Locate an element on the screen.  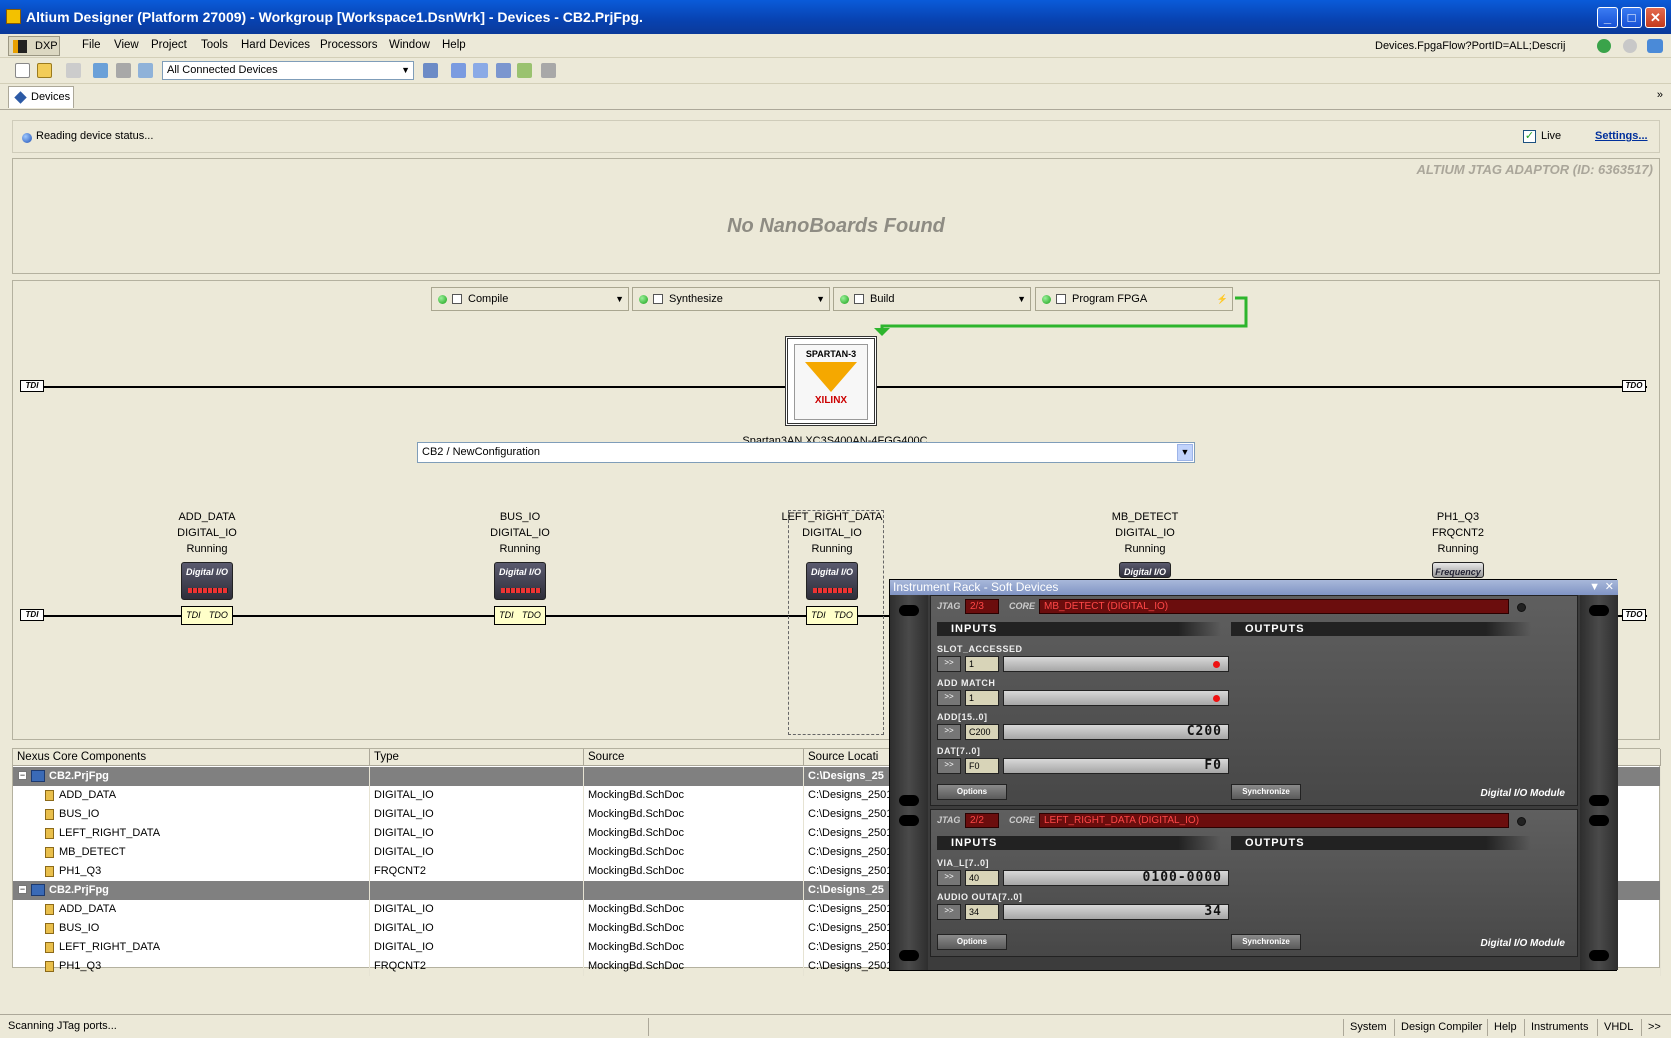
menu-project: Project is located at coordinates (169, 45).